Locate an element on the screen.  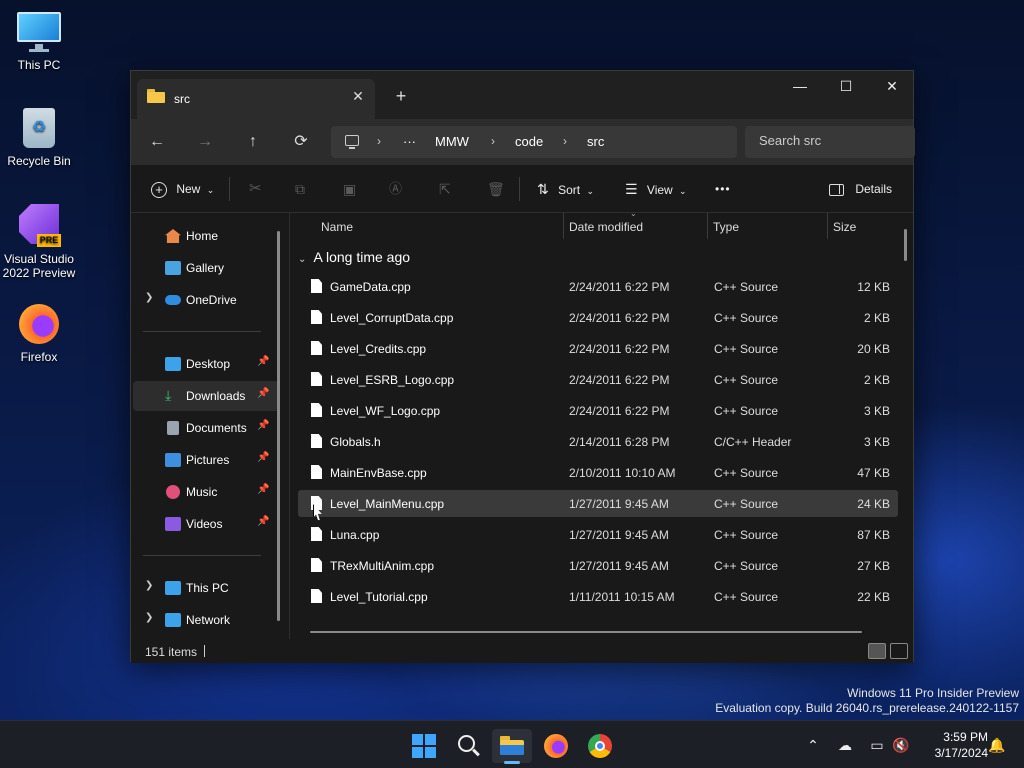
breadcrumb-code: code is located at coordinates (529, 141).